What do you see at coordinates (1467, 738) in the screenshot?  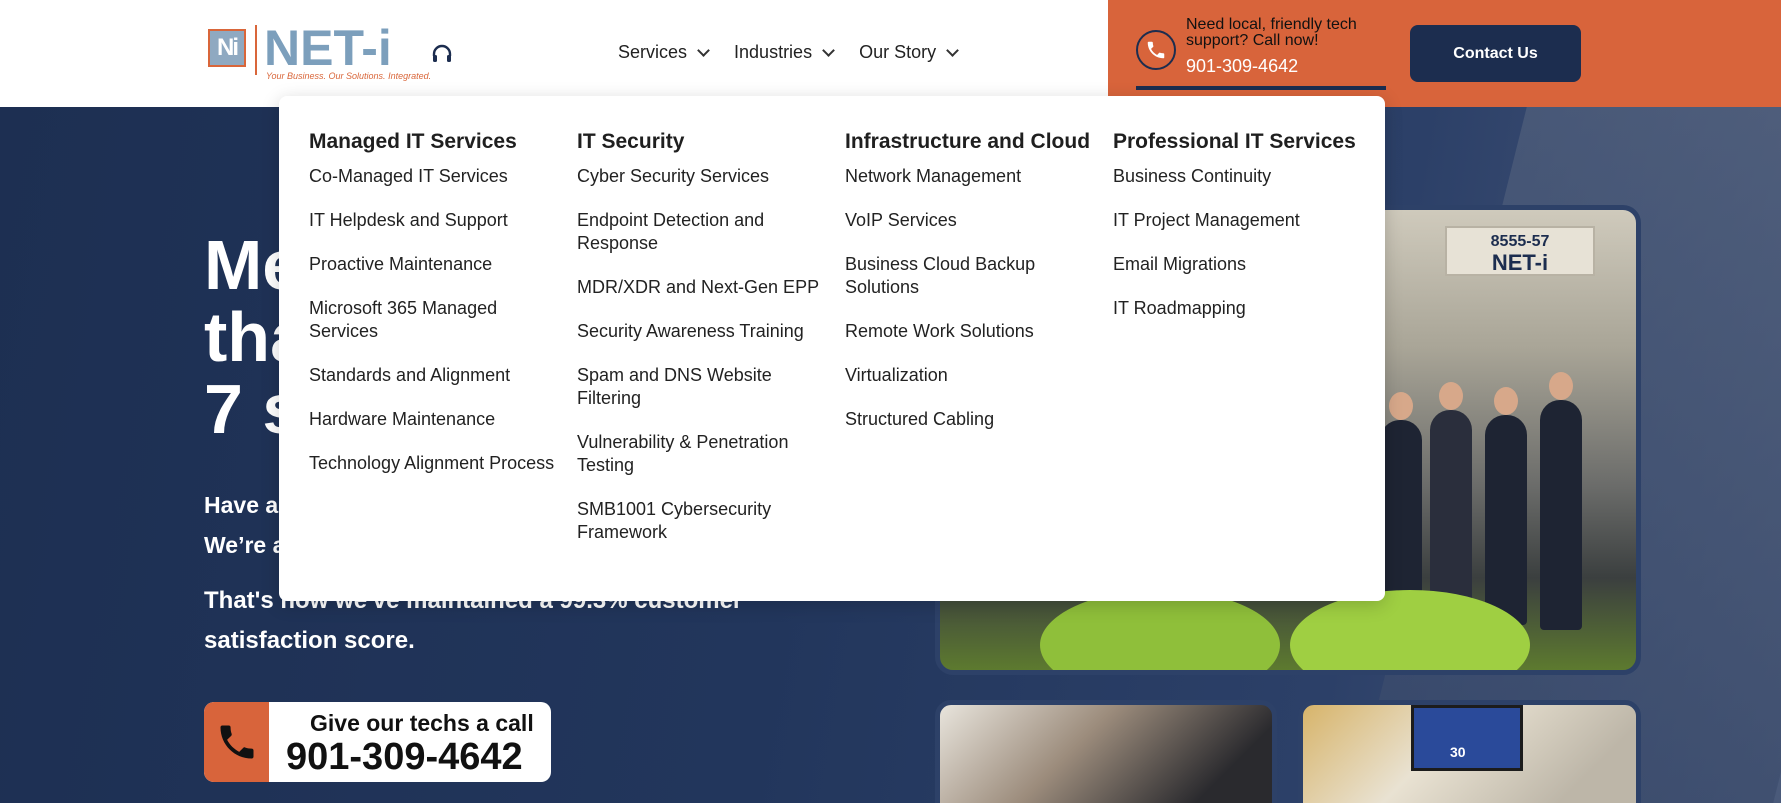 I see `dashboard-screen: 30` at bounding box center [1467, 738].